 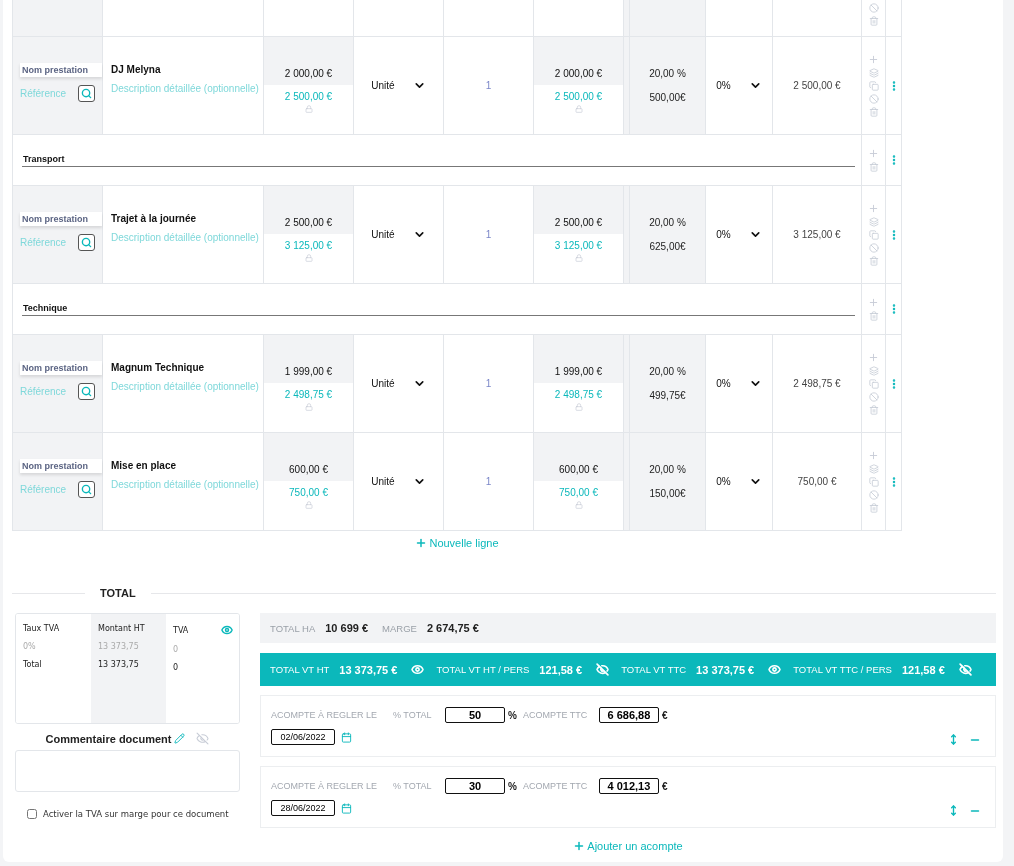 I want to click on tva-amount: 499,75€, so click(x=667, y=395).